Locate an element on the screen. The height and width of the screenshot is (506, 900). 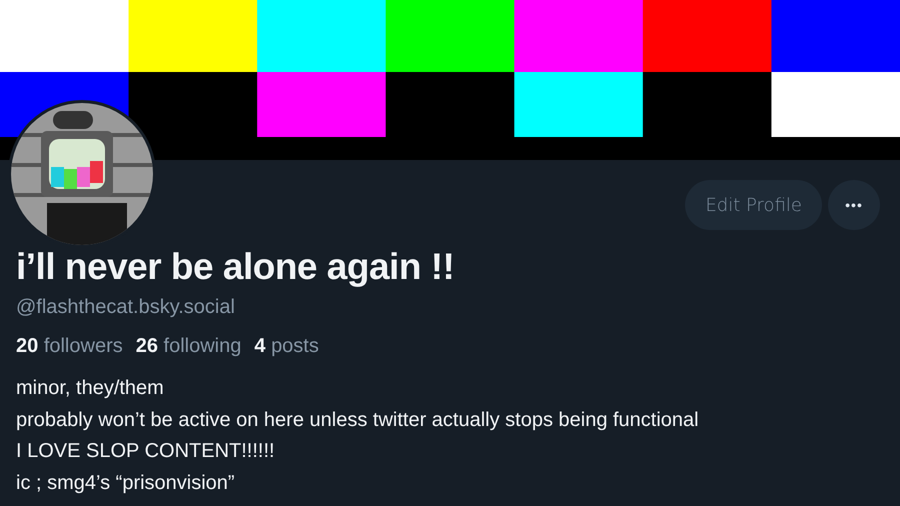
bio-line: probably won’t be active on here unless twitter actually stops being functional is located at coordinates (358, 420).